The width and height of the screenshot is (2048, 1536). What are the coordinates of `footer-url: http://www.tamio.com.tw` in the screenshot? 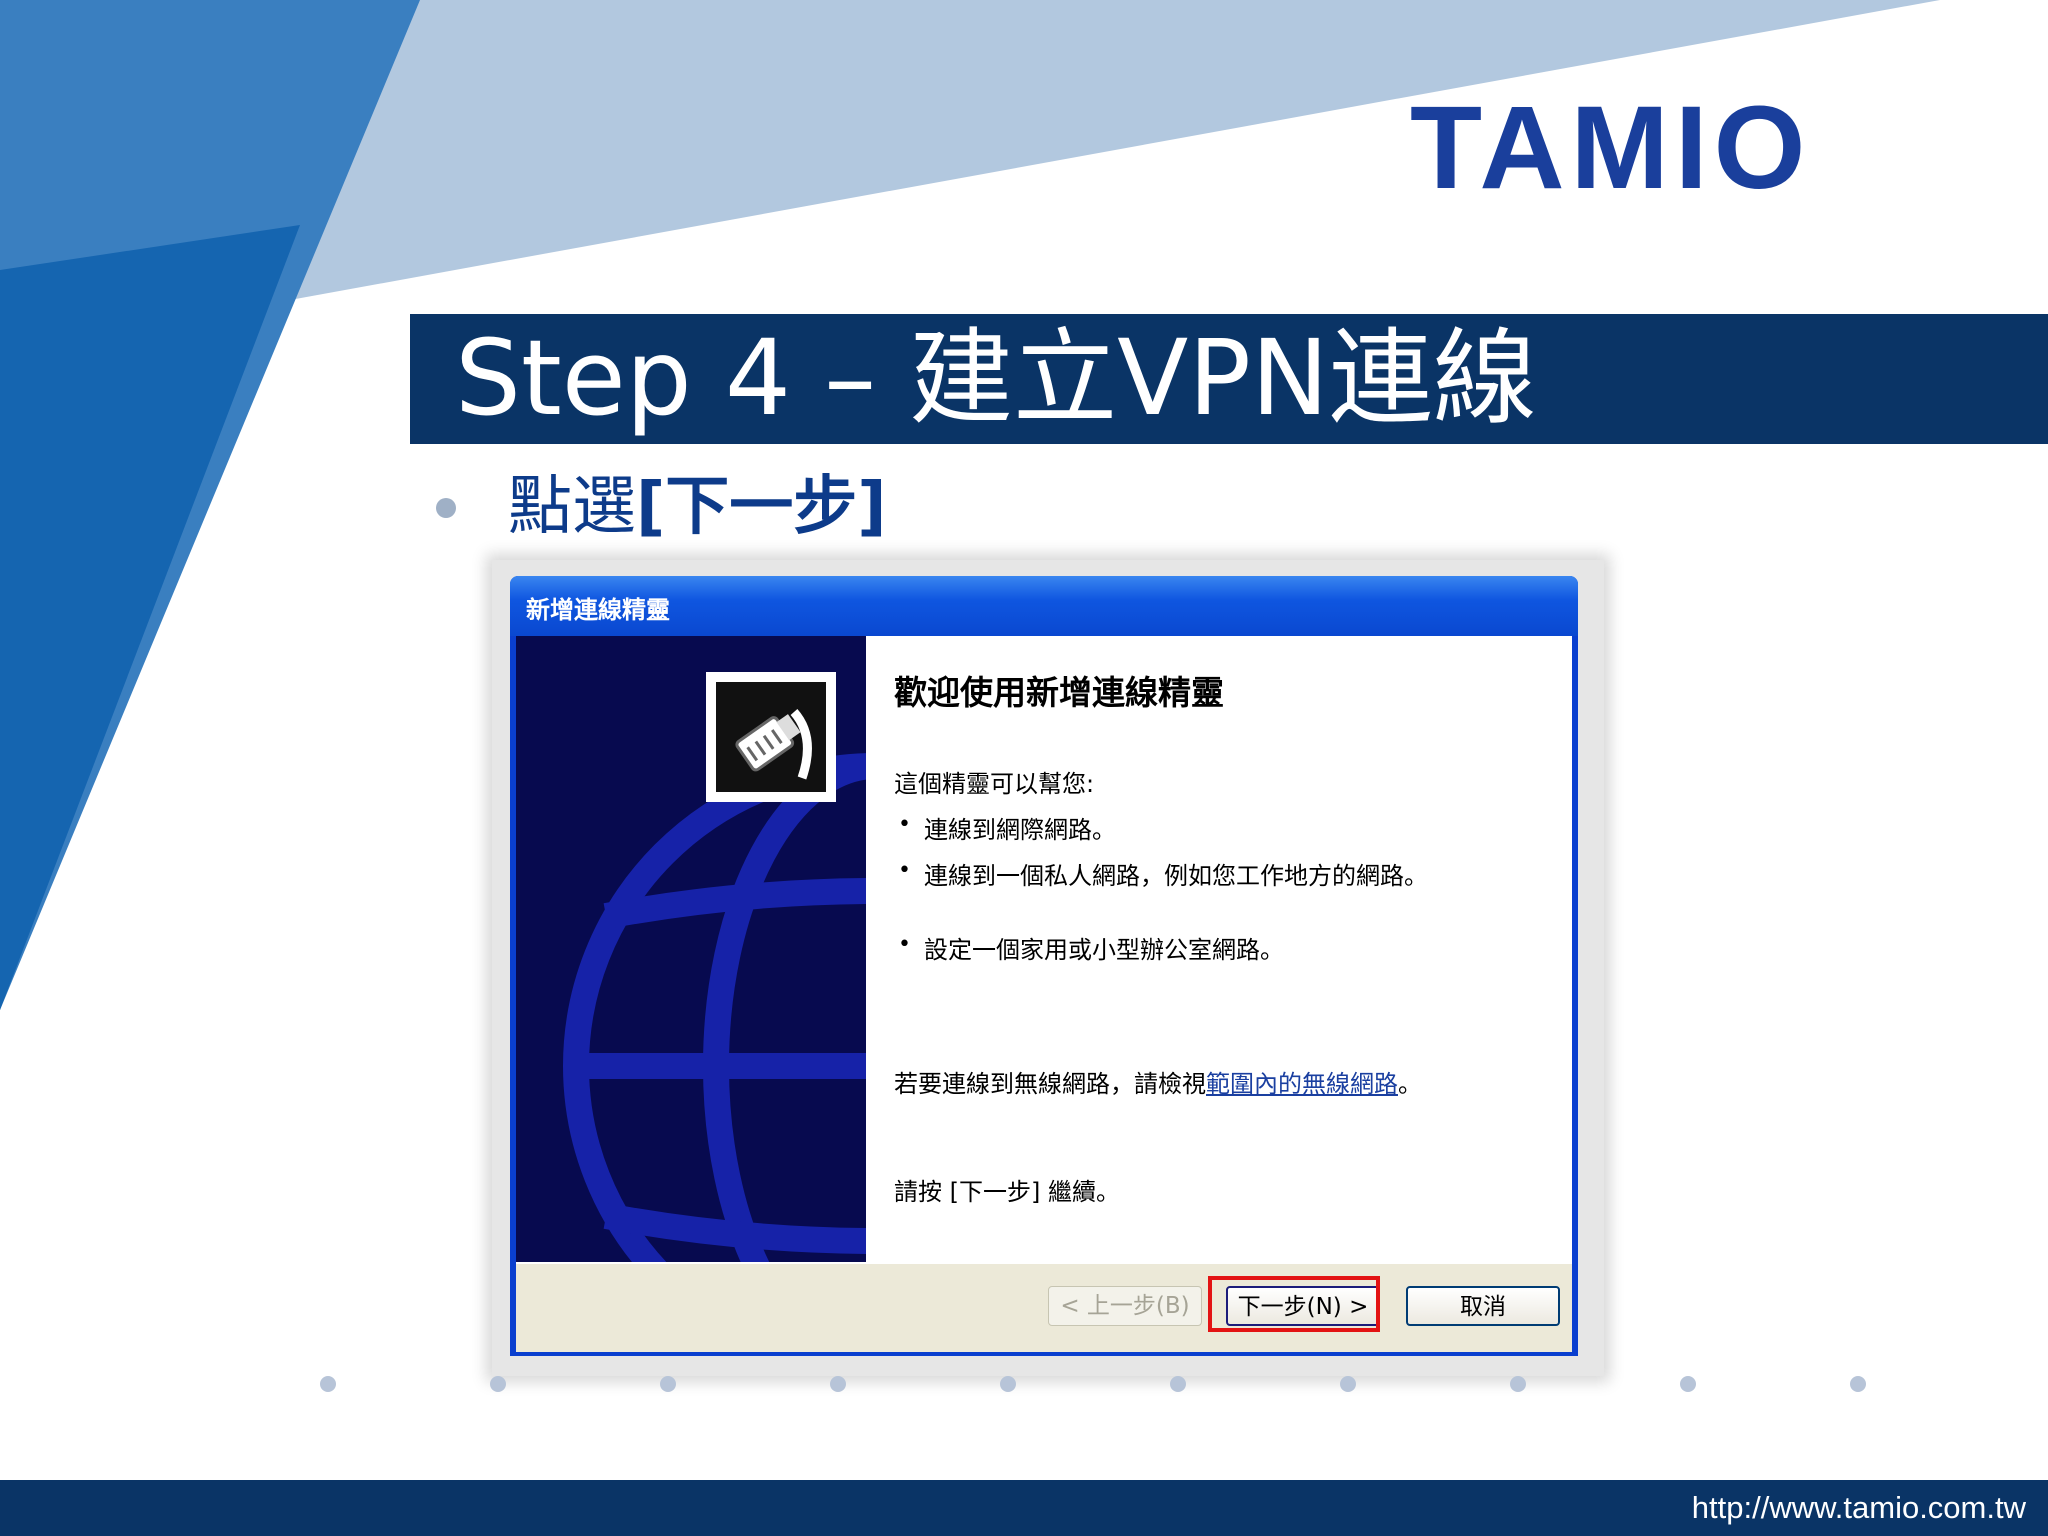 It's located at (1858, 1507).